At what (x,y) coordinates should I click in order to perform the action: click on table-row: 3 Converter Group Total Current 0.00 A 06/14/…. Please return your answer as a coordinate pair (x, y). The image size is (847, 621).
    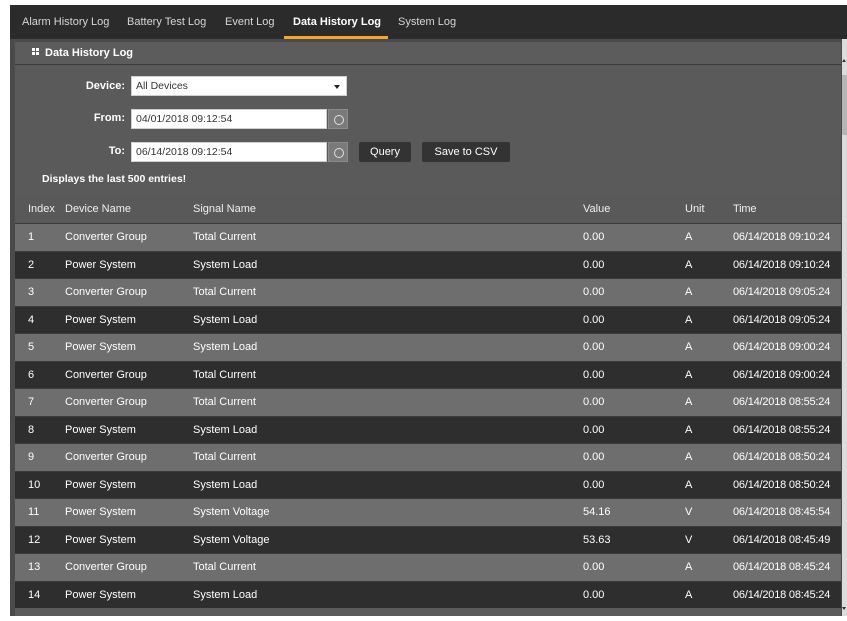
    Looking at the image, I should click on (428, 292).